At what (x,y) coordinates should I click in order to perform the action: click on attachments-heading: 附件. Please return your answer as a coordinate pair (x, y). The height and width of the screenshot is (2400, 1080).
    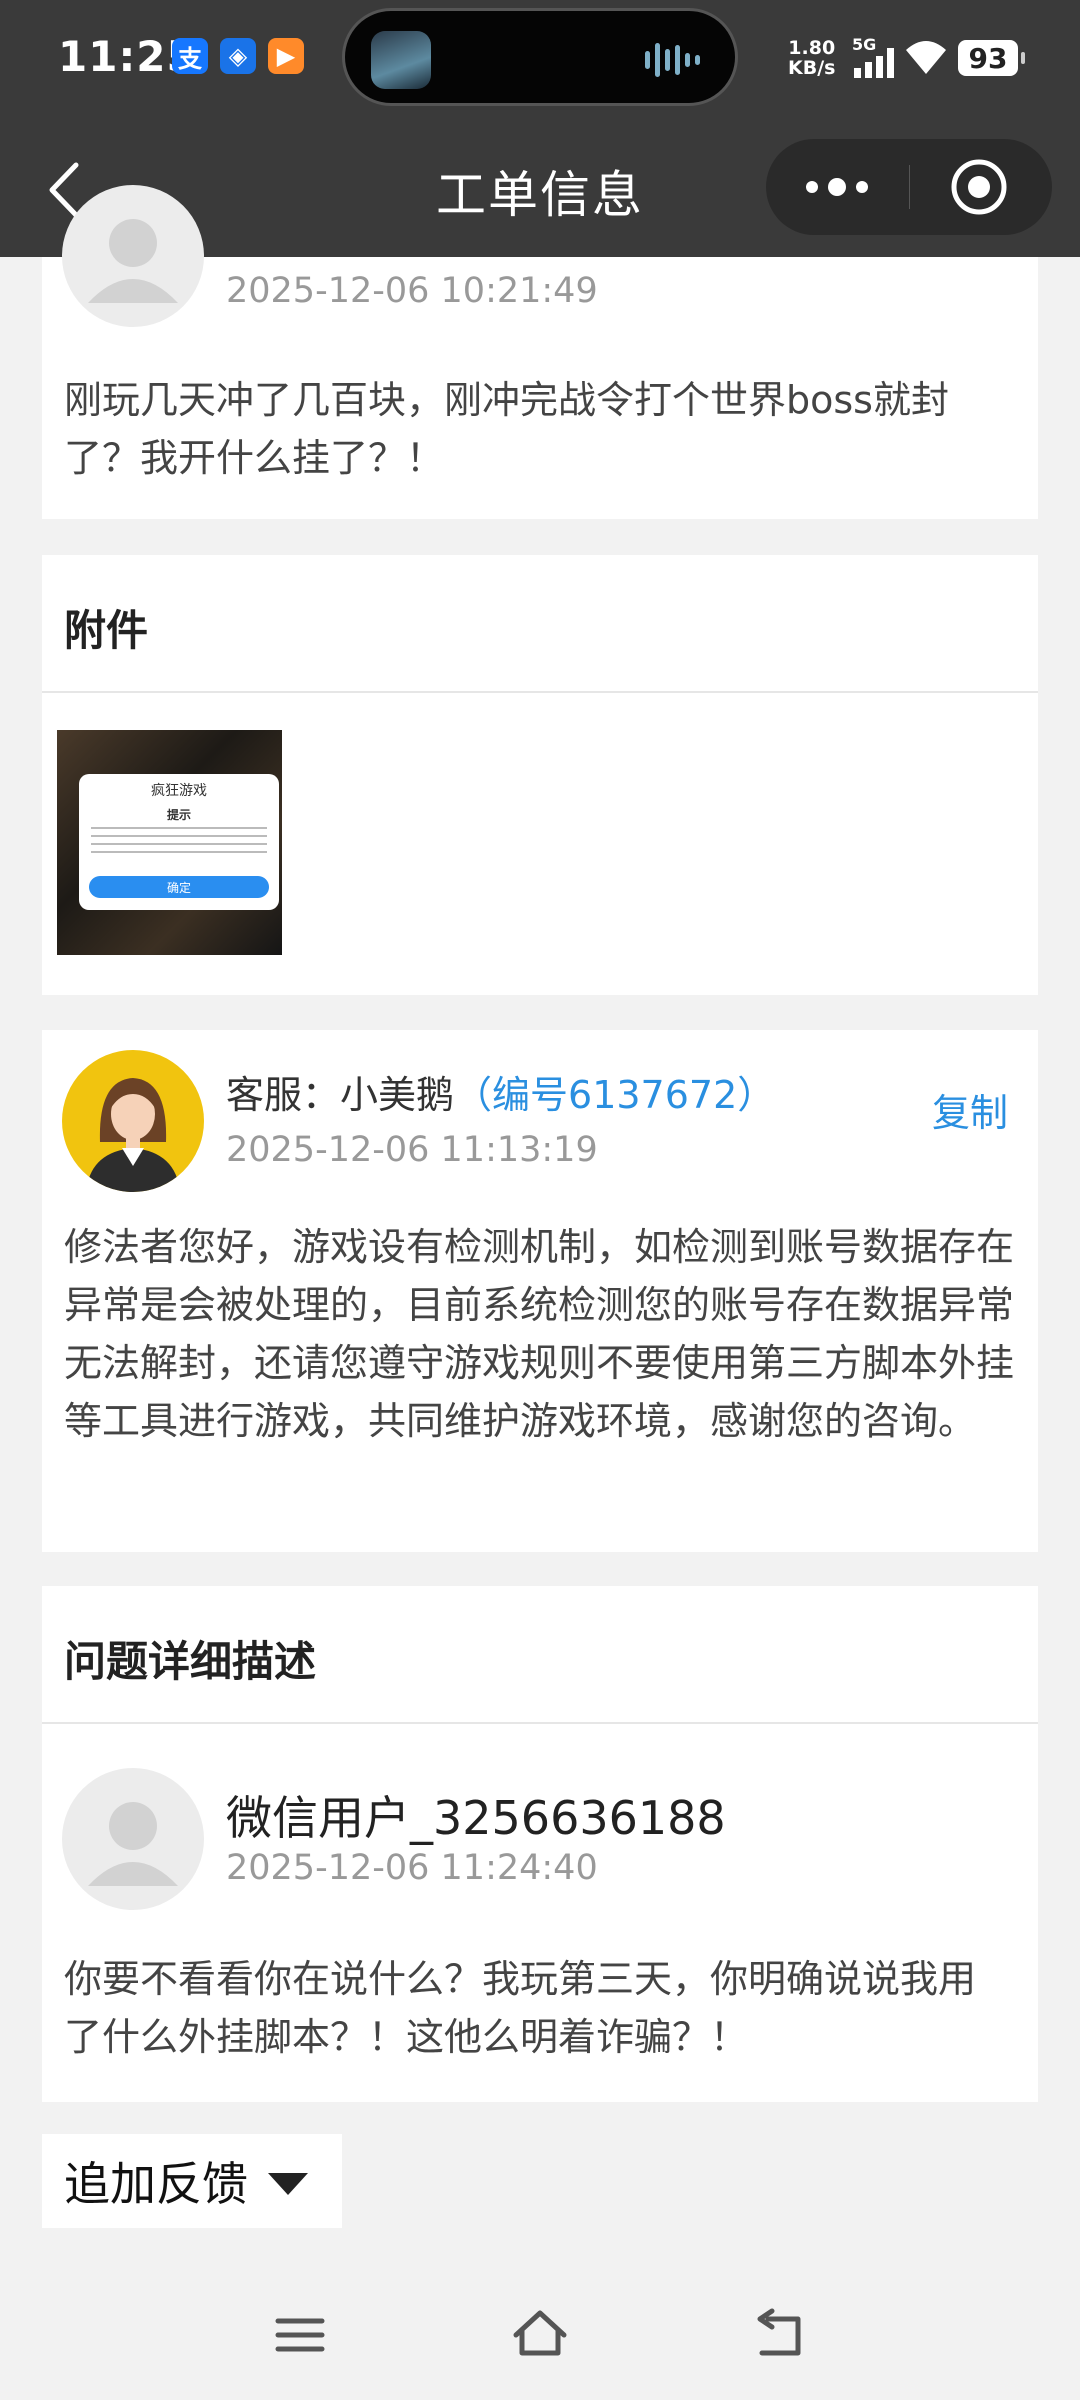
    Looking at the image, I should click on (106, 630).